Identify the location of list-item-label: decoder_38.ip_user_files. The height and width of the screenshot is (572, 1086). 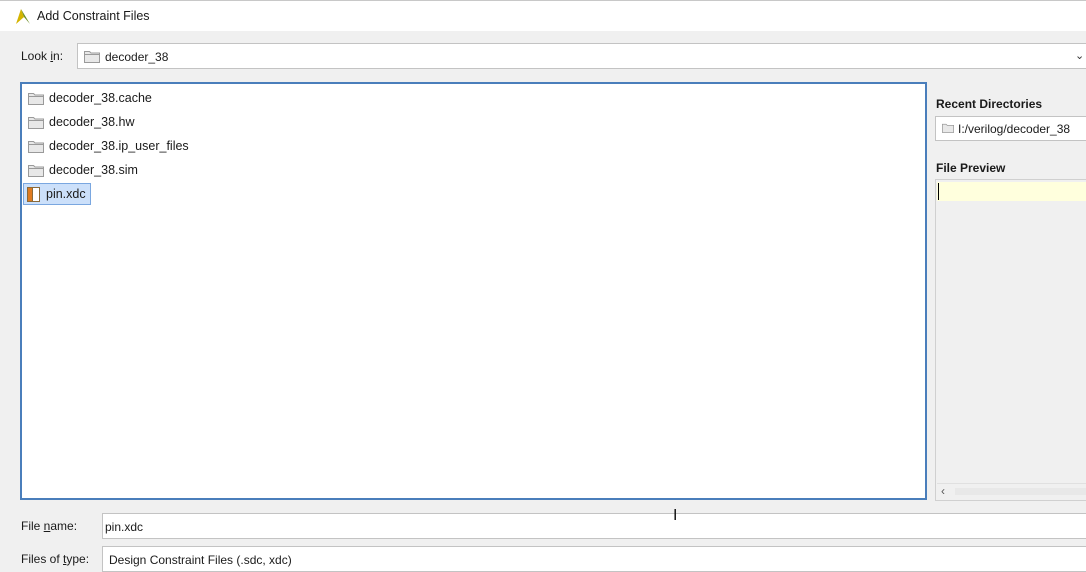
(119, 146).